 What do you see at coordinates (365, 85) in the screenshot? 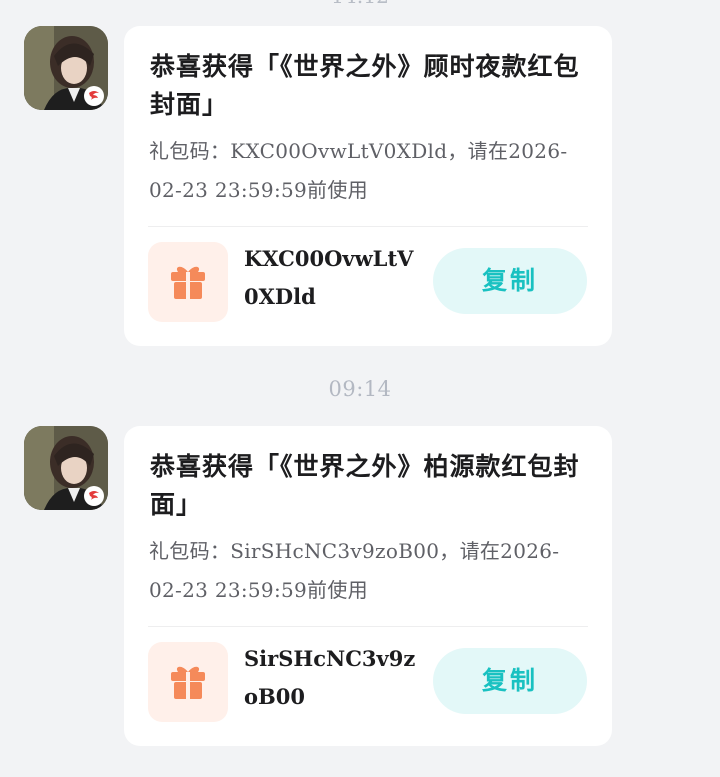
I see `message-title: 恭喜获得「《世界之外》顾时夜款红包封面」` at bounding box center [365, 85].